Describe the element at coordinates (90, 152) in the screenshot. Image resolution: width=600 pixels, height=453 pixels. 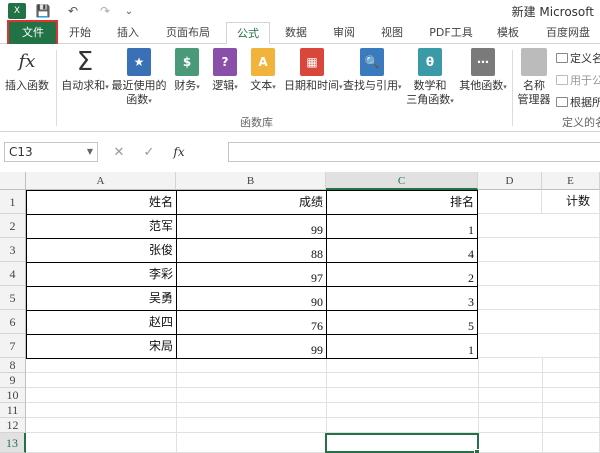
I see `chevron-down-icon: ▼` at that location.